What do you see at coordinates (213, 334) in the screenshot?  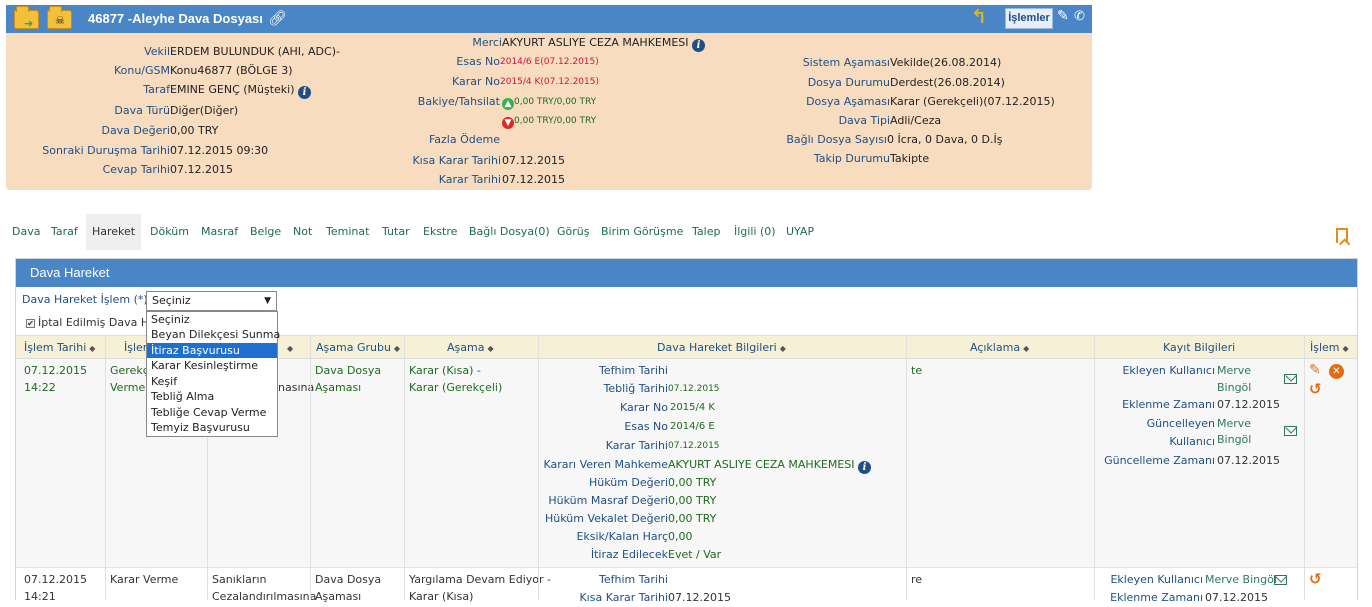 I see `option-beyan-dilekcesi: Beyan Dilekçesi Sunma` at bounding box center [213, 334].